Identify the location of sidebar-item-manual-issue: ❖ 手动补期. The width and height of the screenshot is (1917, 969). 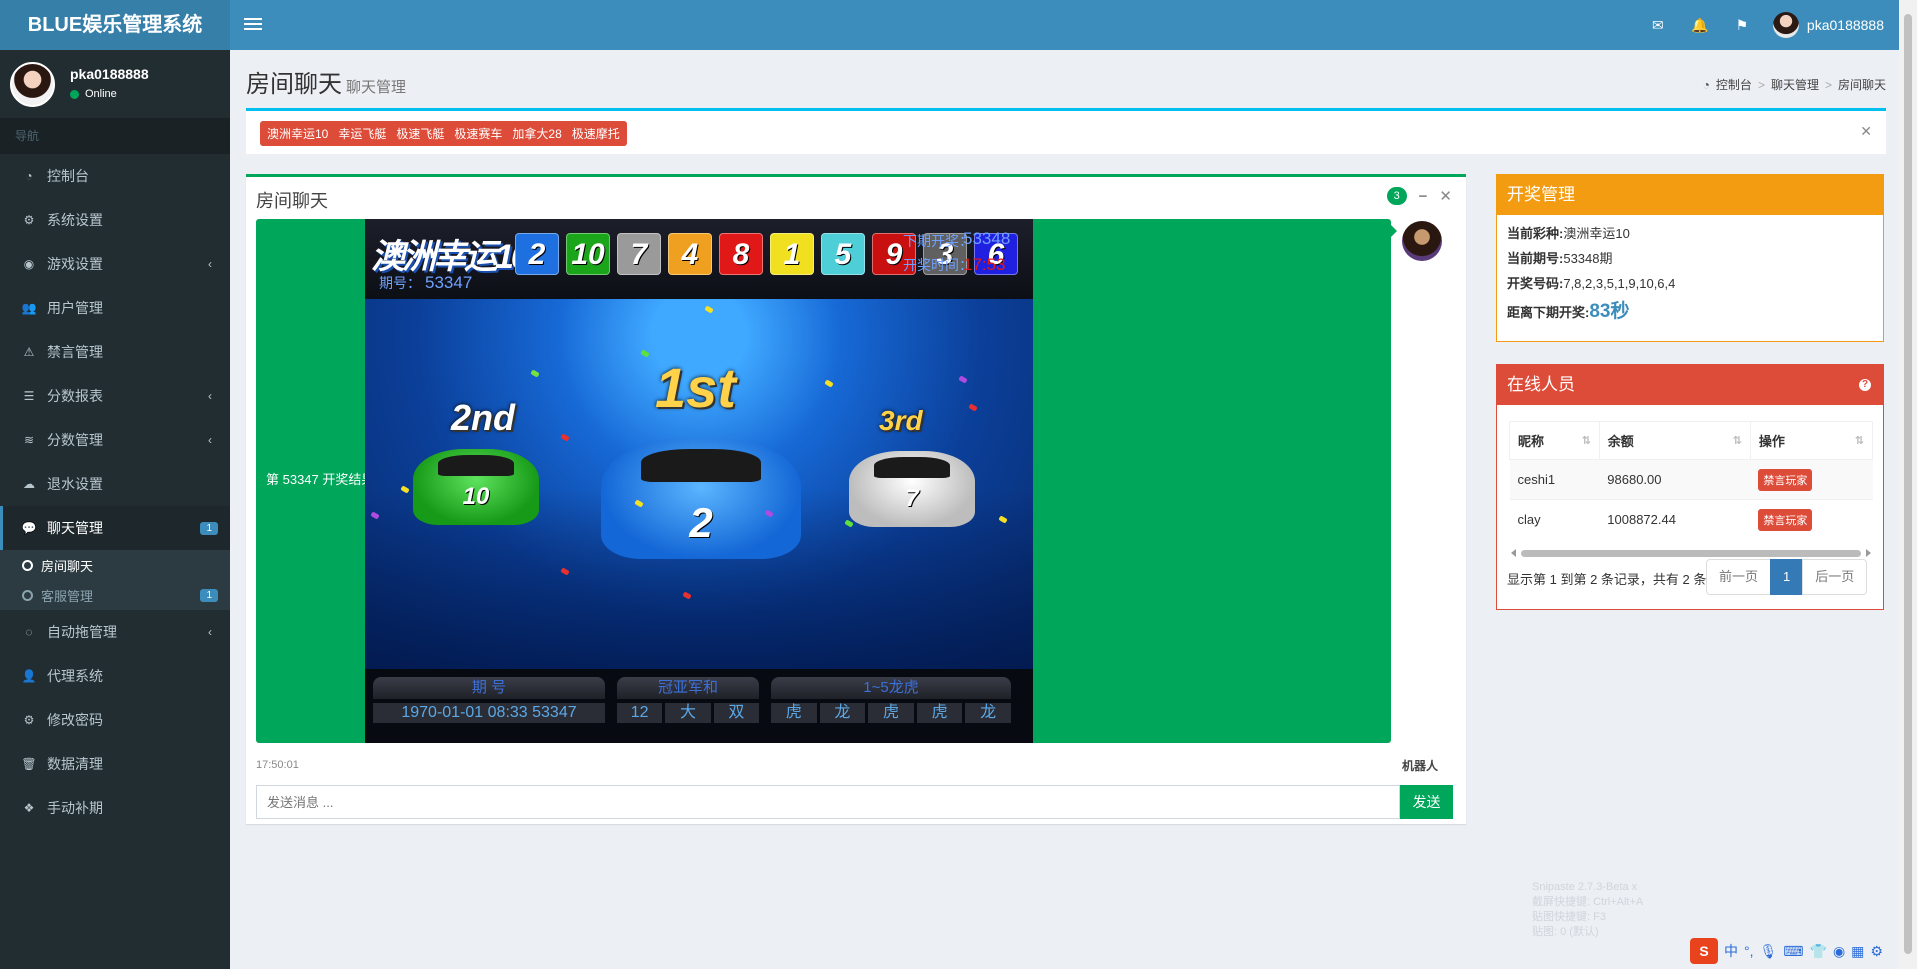
(115, 808).